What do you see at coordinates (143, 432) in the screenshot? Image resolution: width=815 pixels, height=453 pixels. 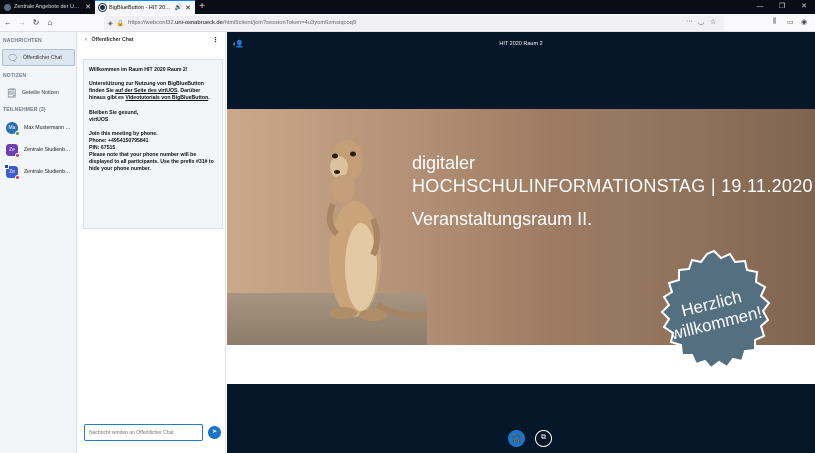 I see `chat-message-input` at bounding box center [143, 432].